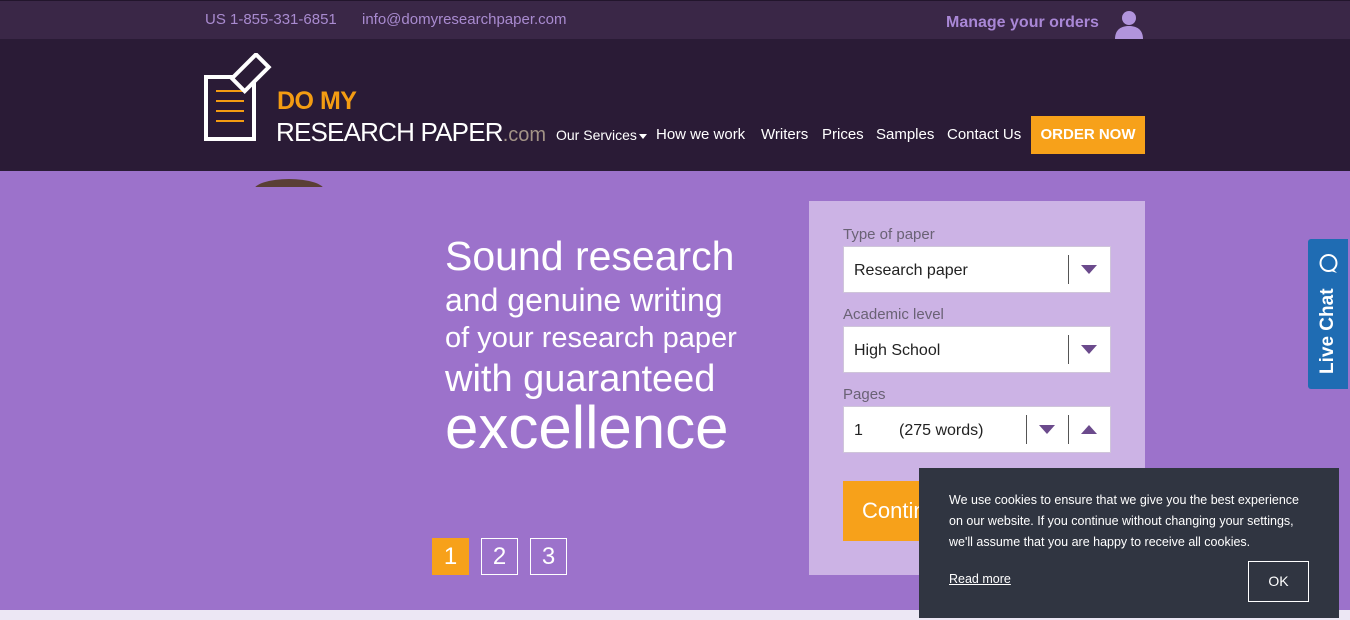 This screenshot has height=620, width=1350. Describe the element at coordinates (271, 19) in the screenshot. I see `phone-number: US 1-855-331-6851` at that location.